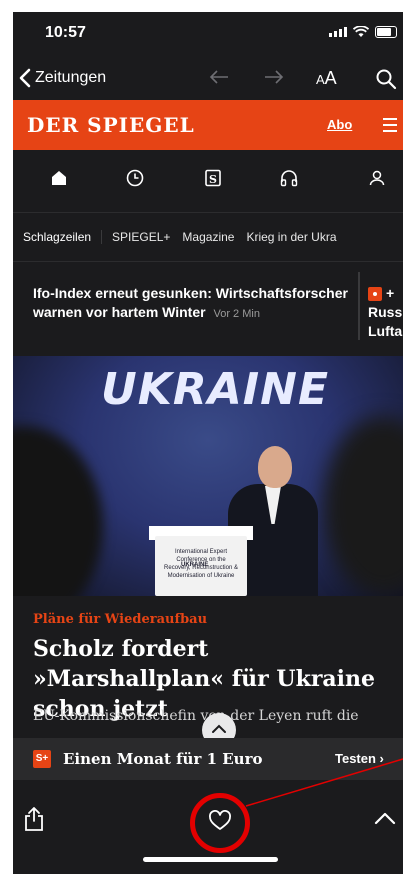 The height and width of the screenshot is (874, 403). Describe the element at coordinates (359, 758) in the screenshot. I see `testen-button: Testen ›` at that location.